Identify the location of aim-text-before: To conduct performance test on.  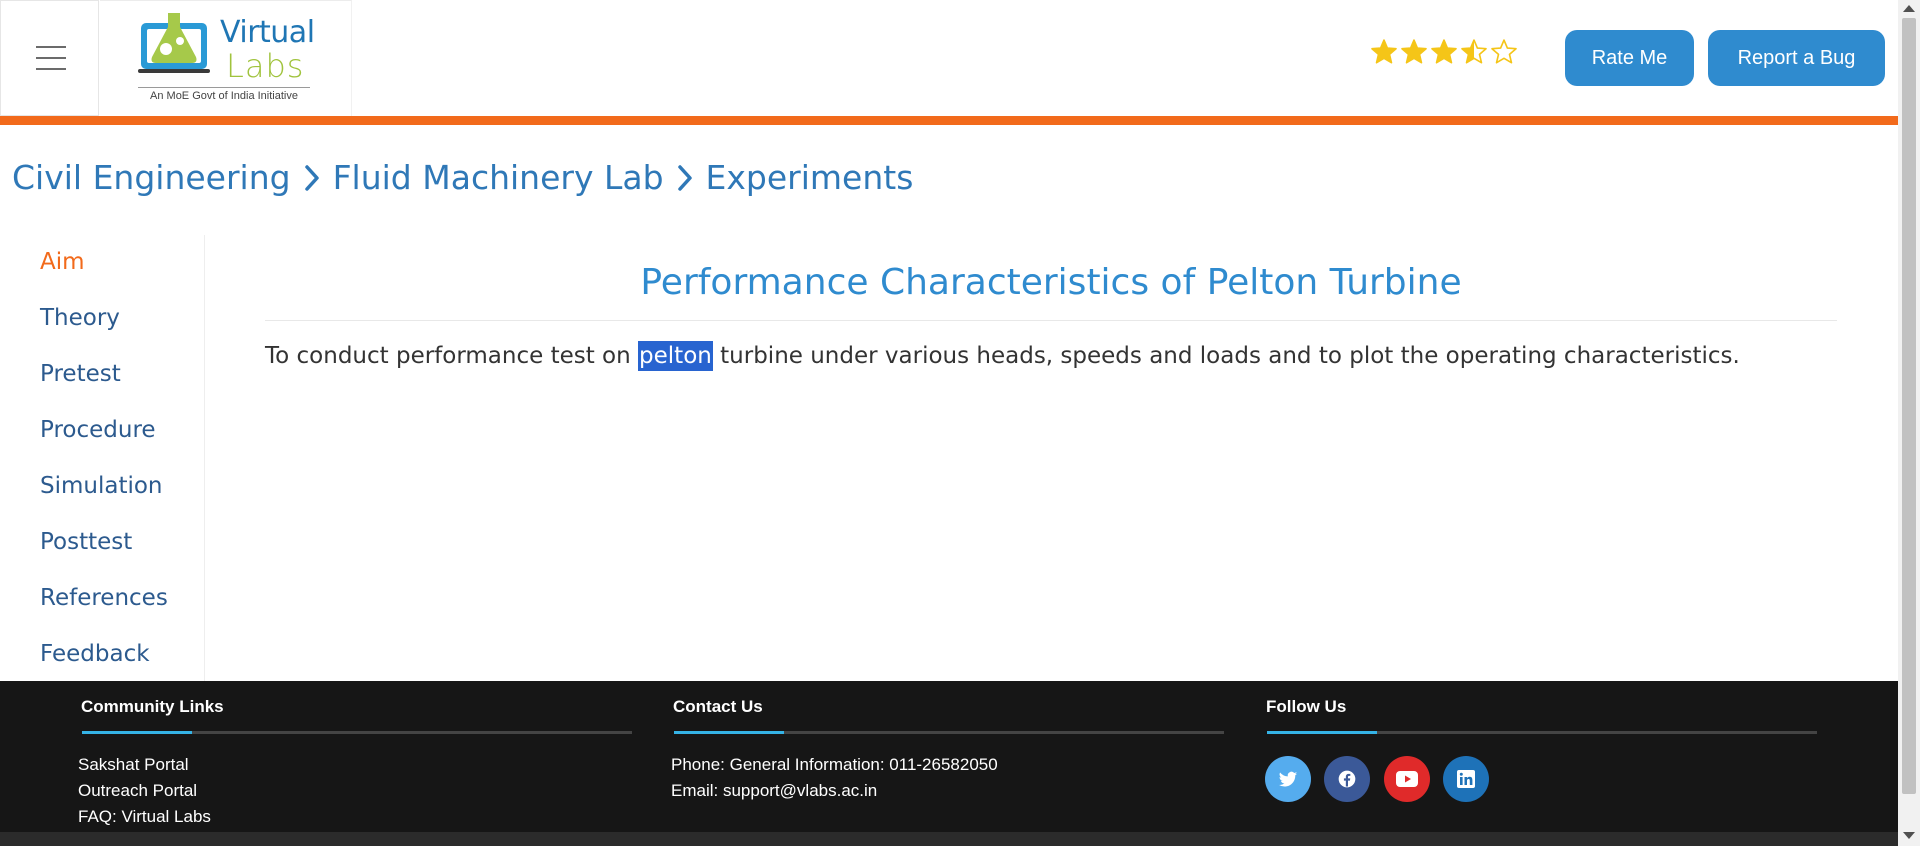
(452, 356).